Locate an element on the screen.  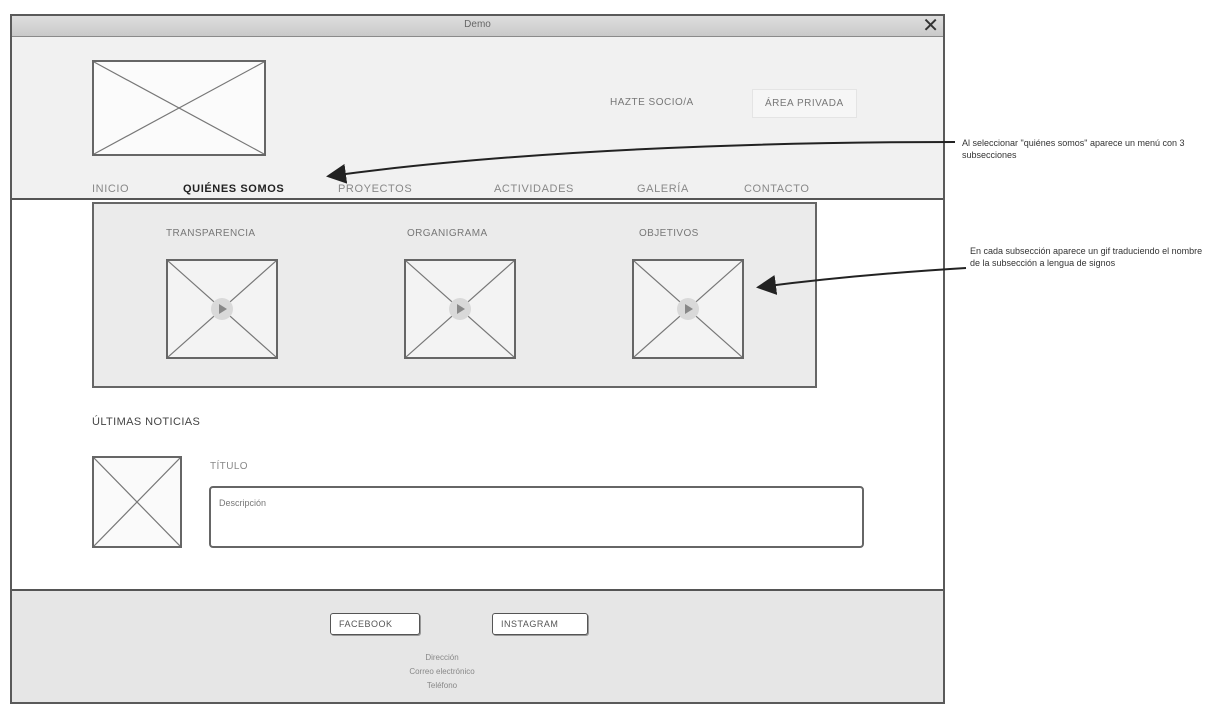
annotation-arrow-submenu is located at coordinates (641, 162).